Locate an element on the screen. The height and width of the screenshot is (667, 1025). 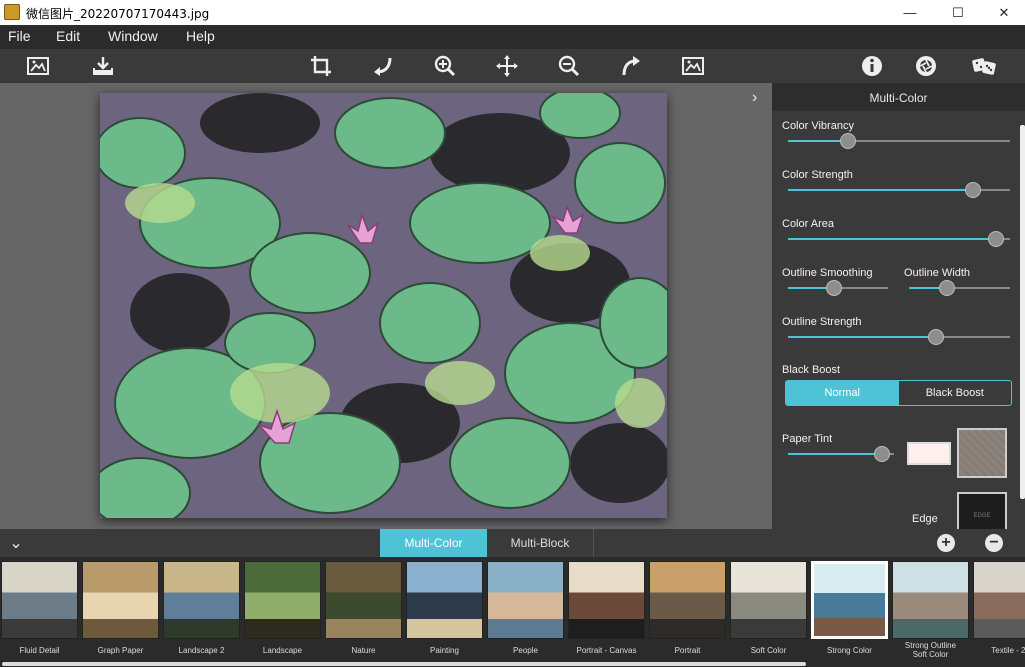
zoom-in-icon is located at coordinates (445, 66).